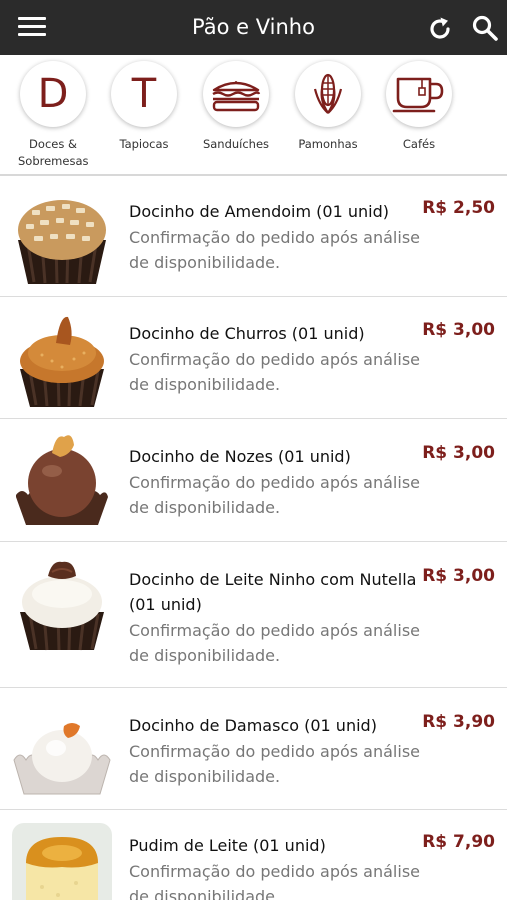 The image size is (507, 900). What do you see at coordinates (328, 144) in the screenshot?
I see `category-label: Pamonhas` at bounding box center [328, 144].